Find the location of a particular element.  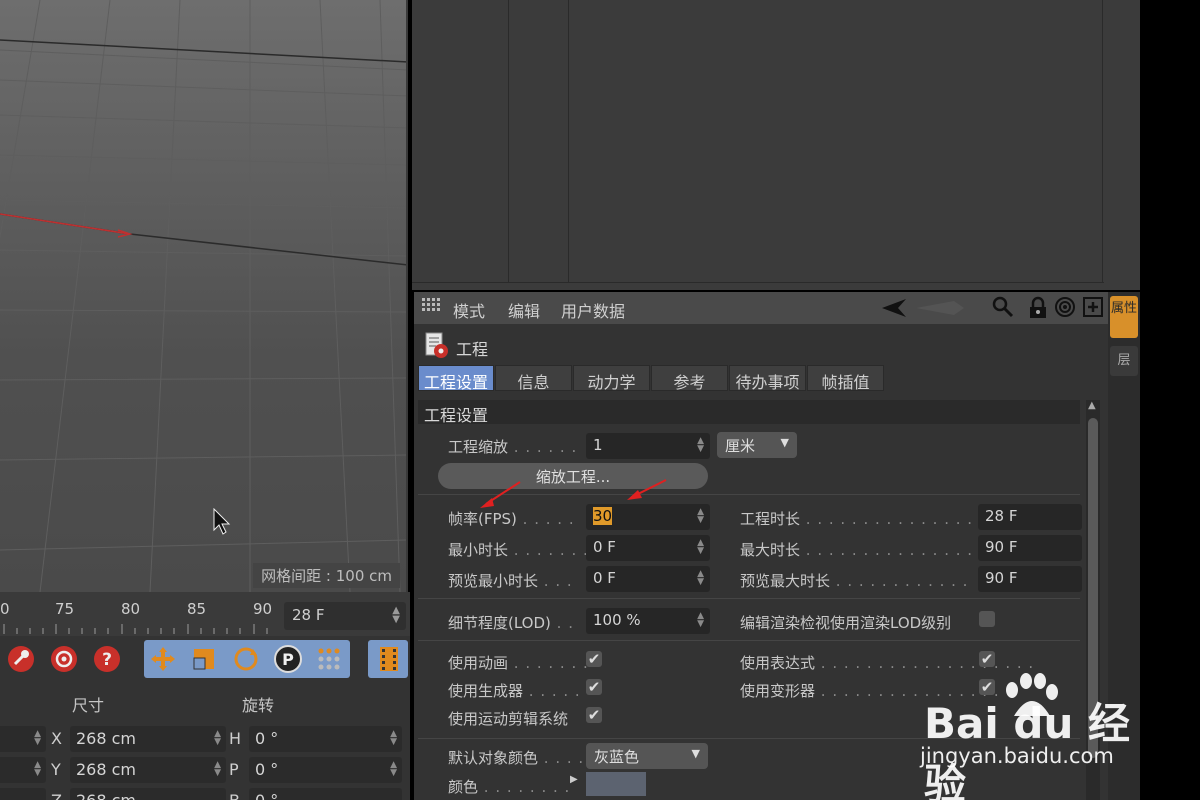

project-duration-value: 28 F is located at coordinates (1001, 516).